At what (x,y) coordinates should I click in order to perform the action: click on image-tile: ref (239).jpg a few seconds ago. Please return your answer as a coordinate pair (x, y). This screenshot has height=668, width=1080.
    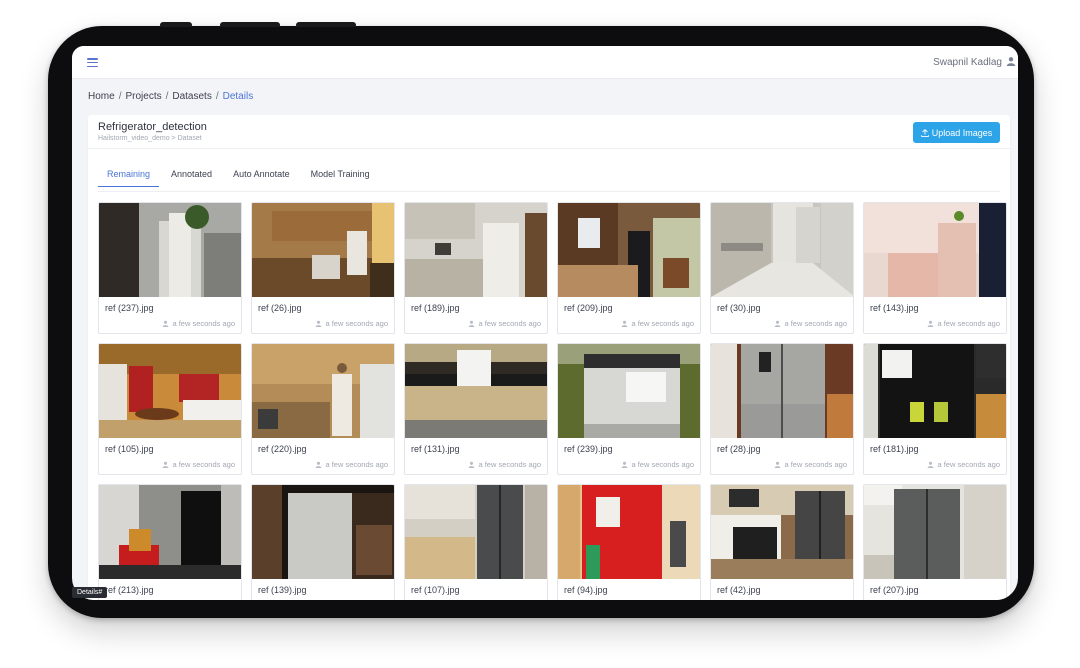
    Looking at the image, I should click on (629, 409).